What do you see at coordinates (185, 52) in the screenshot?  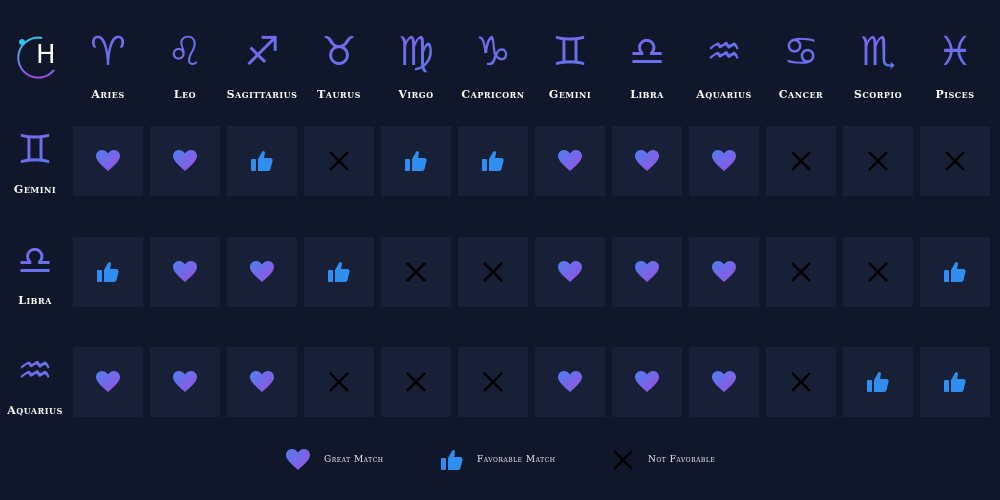 I see `column-glyph-leo: ♌︎` at bounding box center [185, 52].